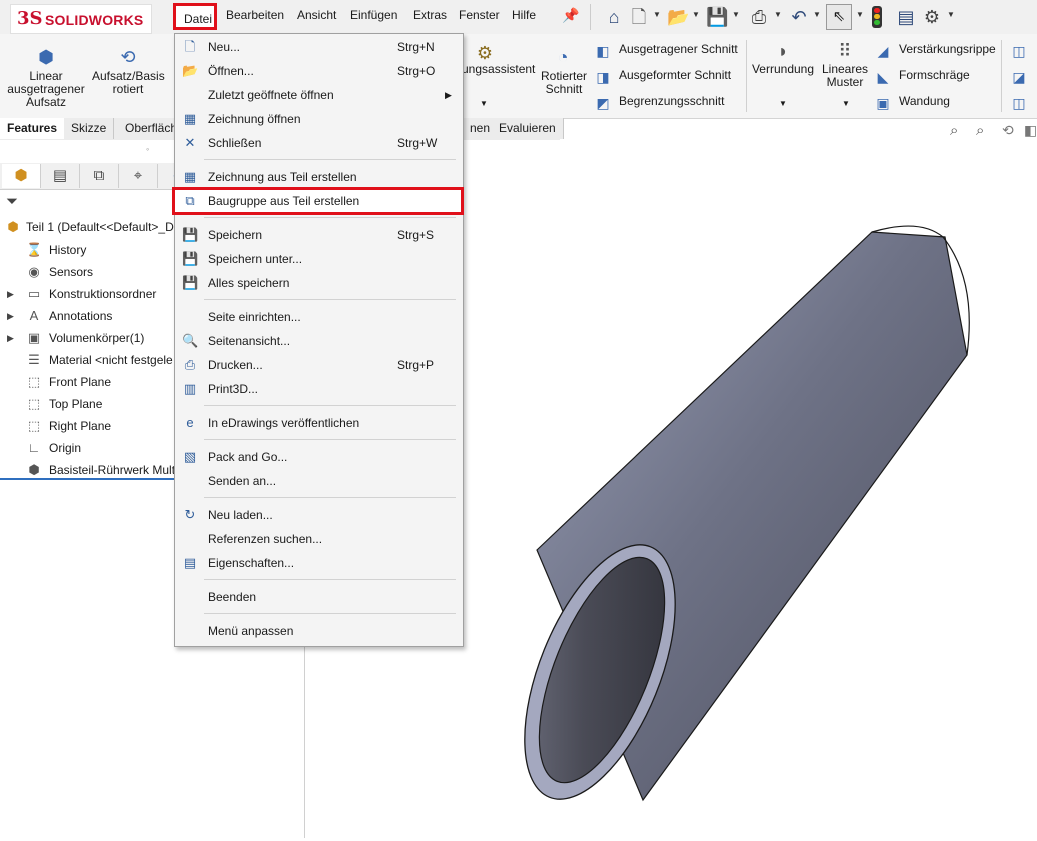 The height and width of the screenshot is (841, 1037). What do you see at coordinates (319, 365) in the screenshot?
I see `menu-item-drucken: ⎙ Drucken... Strg+P` at bounding box center [319, 365].